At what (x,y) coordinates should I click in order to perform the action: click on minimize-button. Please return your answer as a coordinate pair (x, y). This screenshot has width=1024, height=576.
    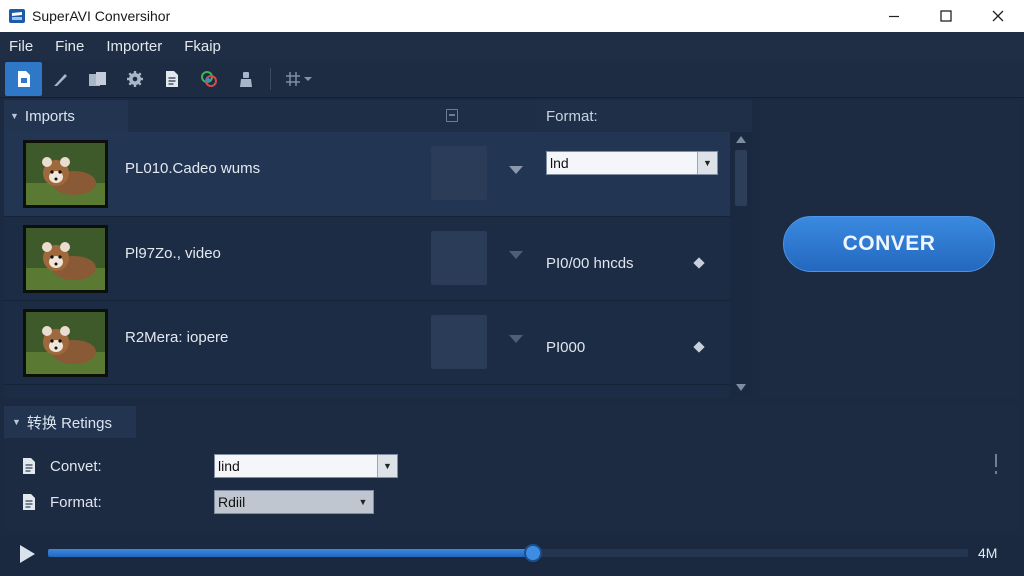
    Looking at the image, I should click on (894, 16).